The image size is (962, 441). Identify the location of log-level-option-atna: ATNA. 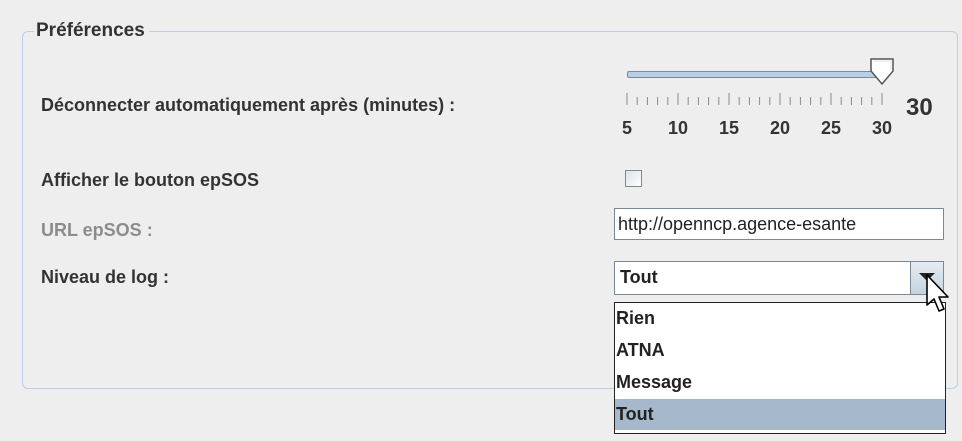
(780, 350).